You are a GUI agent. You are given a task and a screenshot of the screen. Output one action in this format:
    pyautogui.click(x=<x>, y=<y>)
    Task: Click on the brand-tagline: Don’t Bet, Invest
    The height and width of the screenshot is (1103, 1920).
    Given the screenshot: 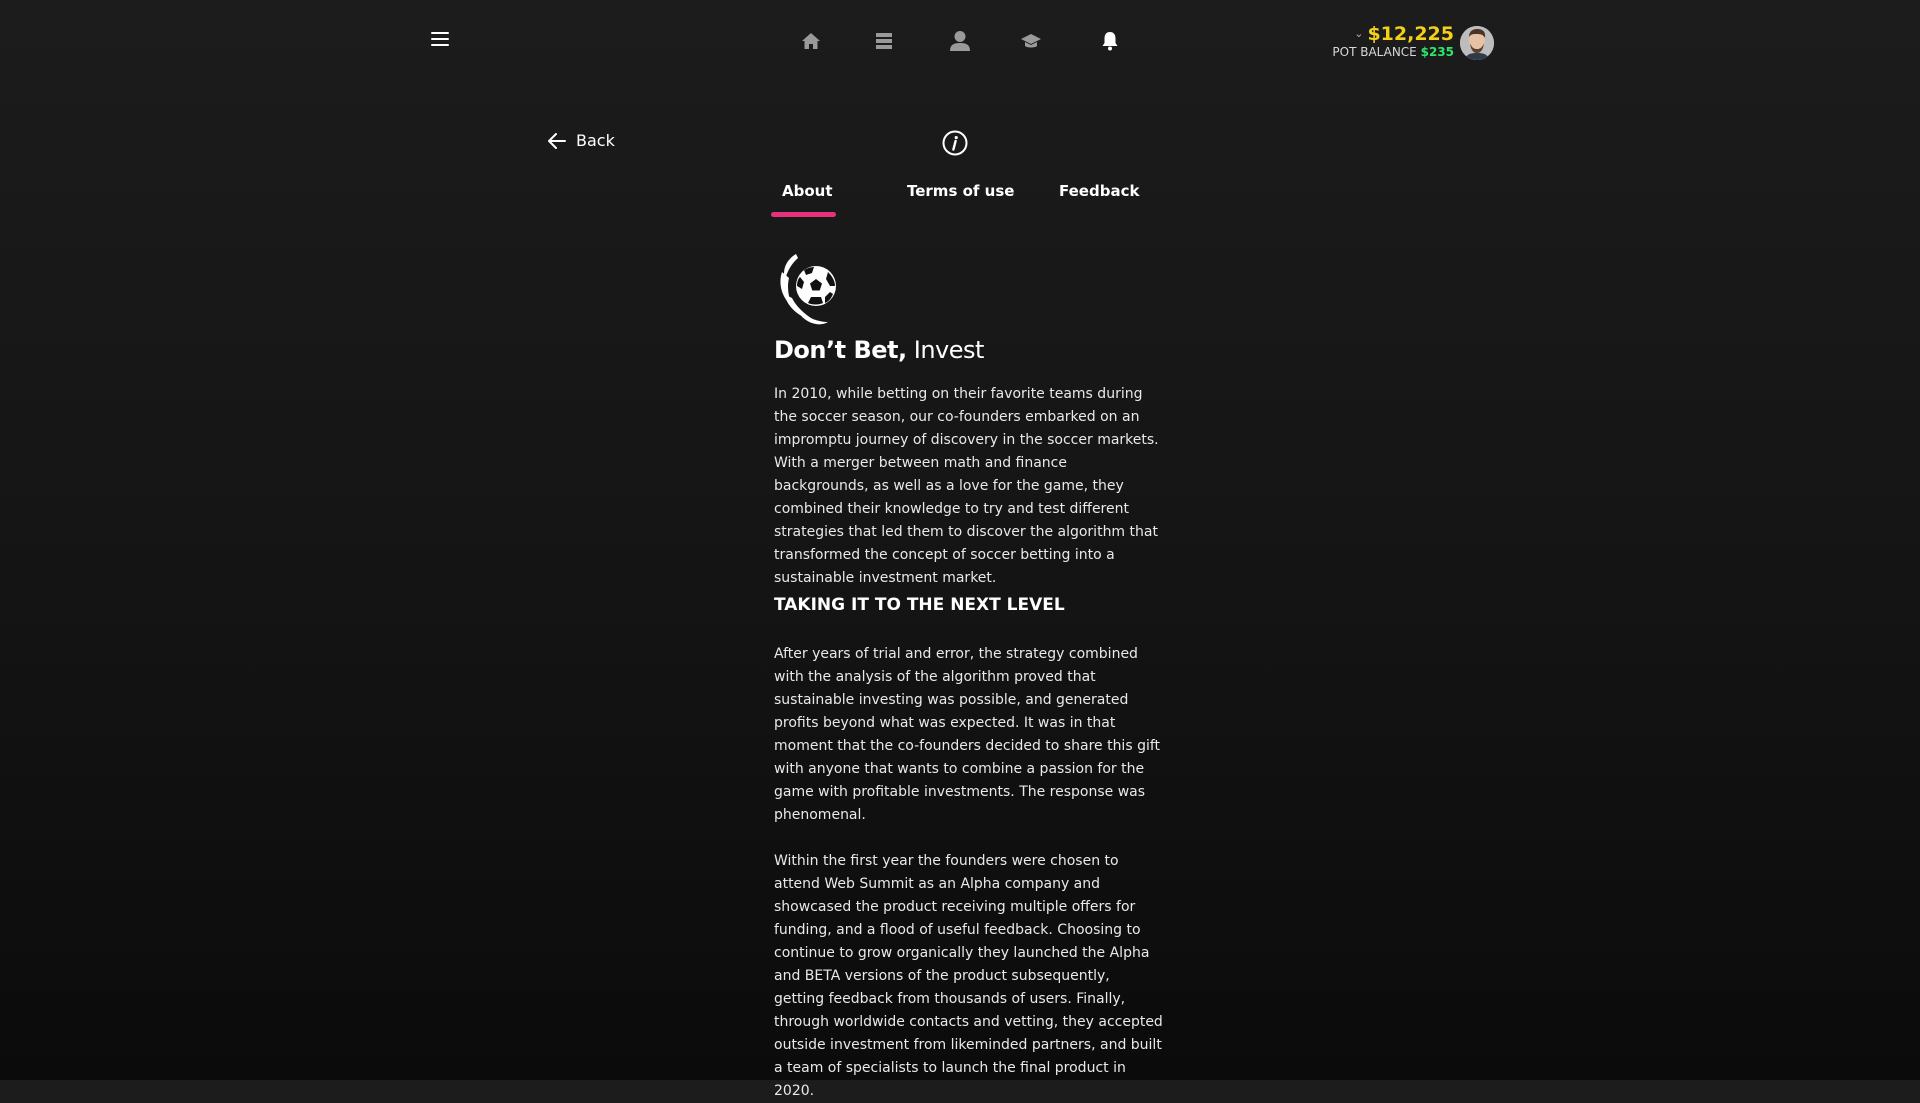 What is the action you would take?
    pyautogui.click(x=879, y=350)
    